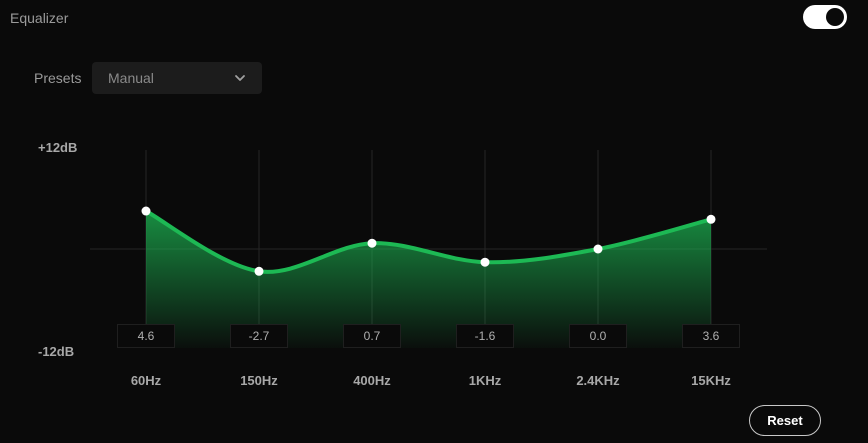  Describe the element at coordinates (259, 380) in the screenshot. I see `band-freq-label-150hz: 150Hz` at that location.